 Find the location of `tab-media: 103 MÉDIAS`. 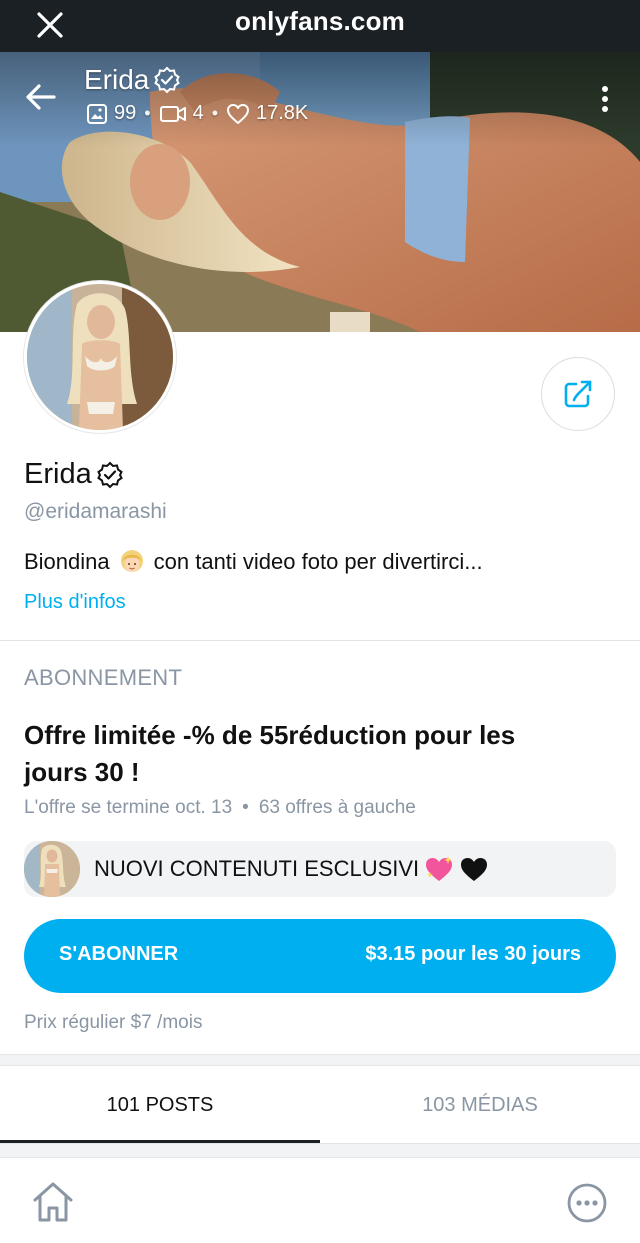

tab-media: 103 MÉDIAS is located at coordinates (480, 1105).